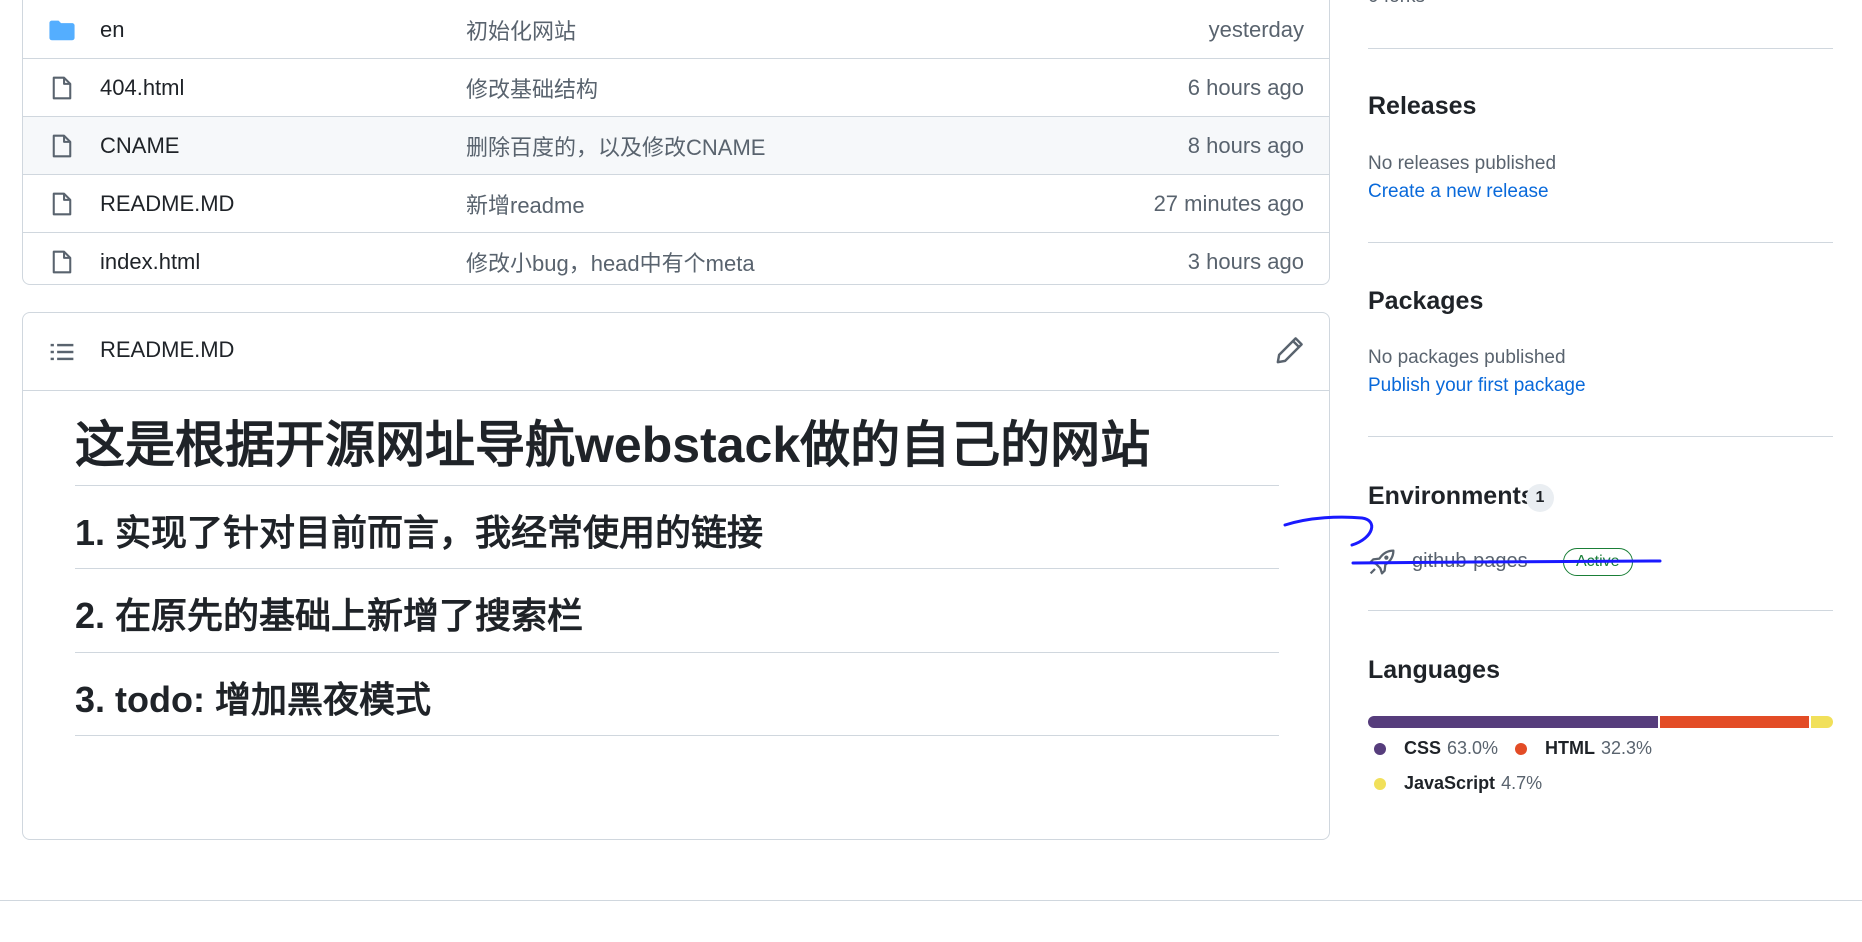 The height and width of the screenshot is (942, 1862). What do you see at coordinates (676, 204) in the screenshot?
I see `file-row: README.MD 新增readme 27 minutes ago` at bounding box center [676, 204].